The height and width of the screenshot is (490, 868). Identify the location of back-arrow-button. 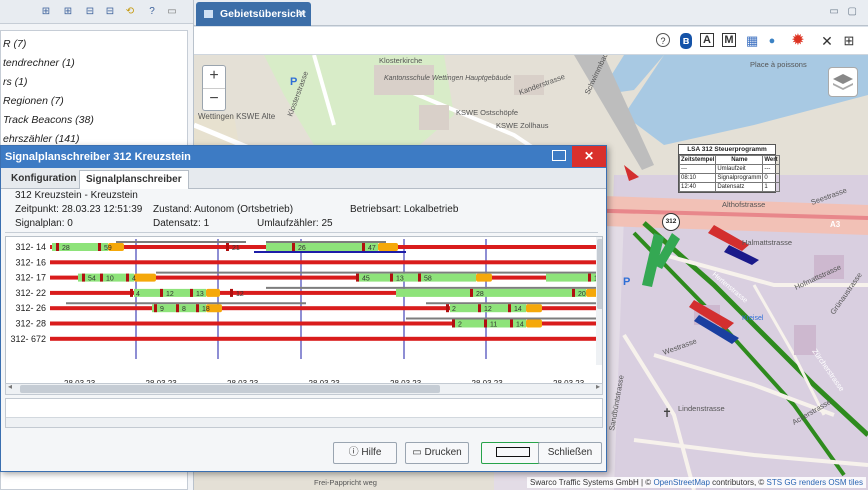
(513, 453).